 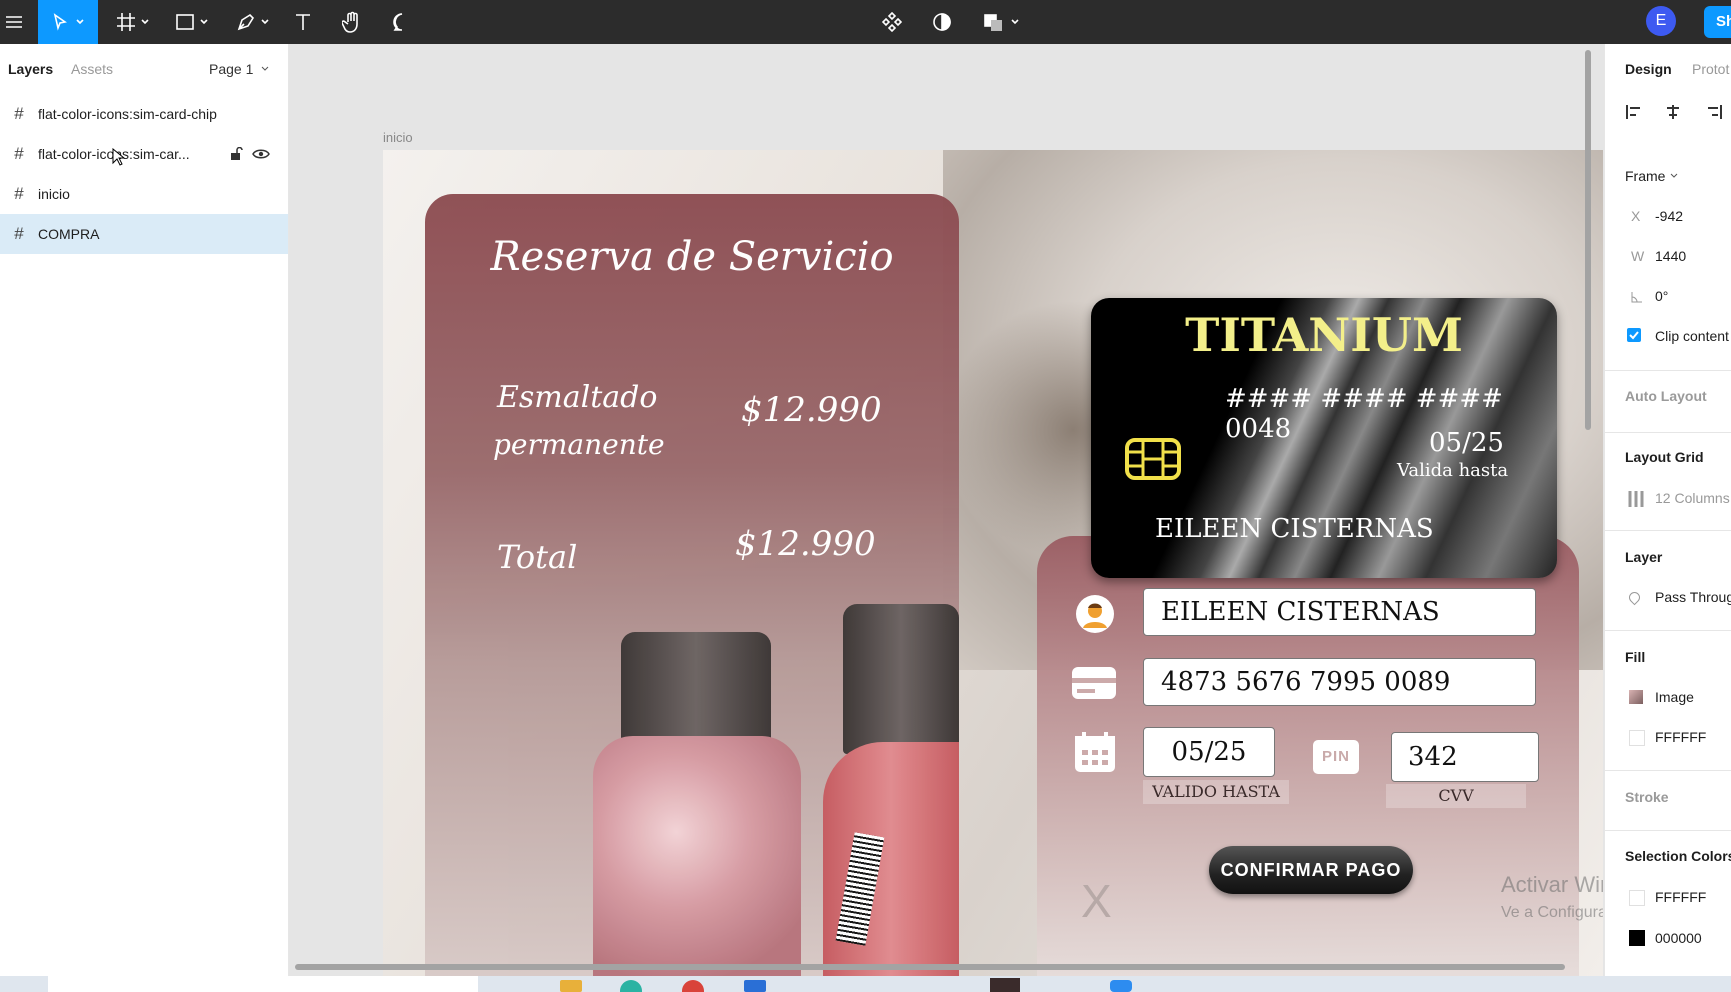 What do you see at coordinates (1692, 498) in the screenshot?
I see `grid-value: 12 Columns` at bounding box center [1692, 498].